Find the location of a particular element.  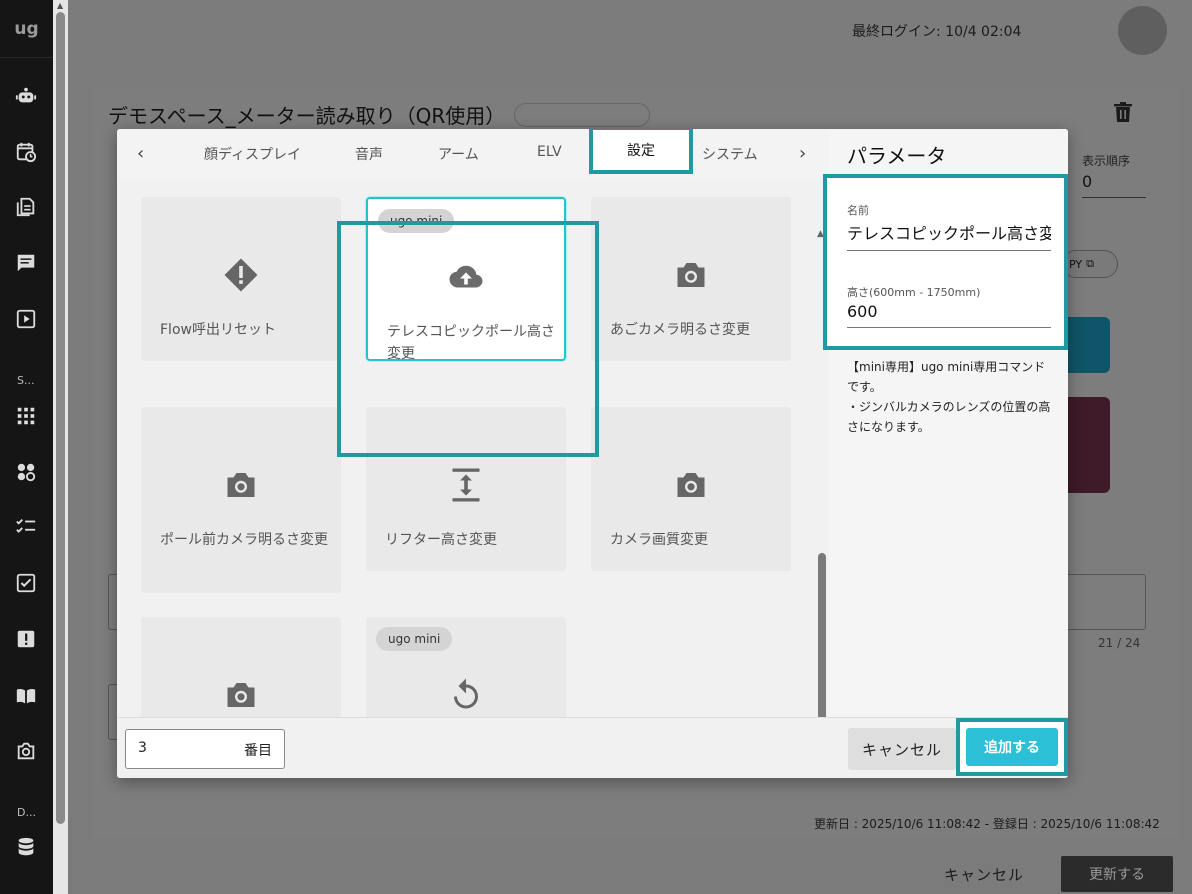

command-tile is located at coordinates (241, 667).